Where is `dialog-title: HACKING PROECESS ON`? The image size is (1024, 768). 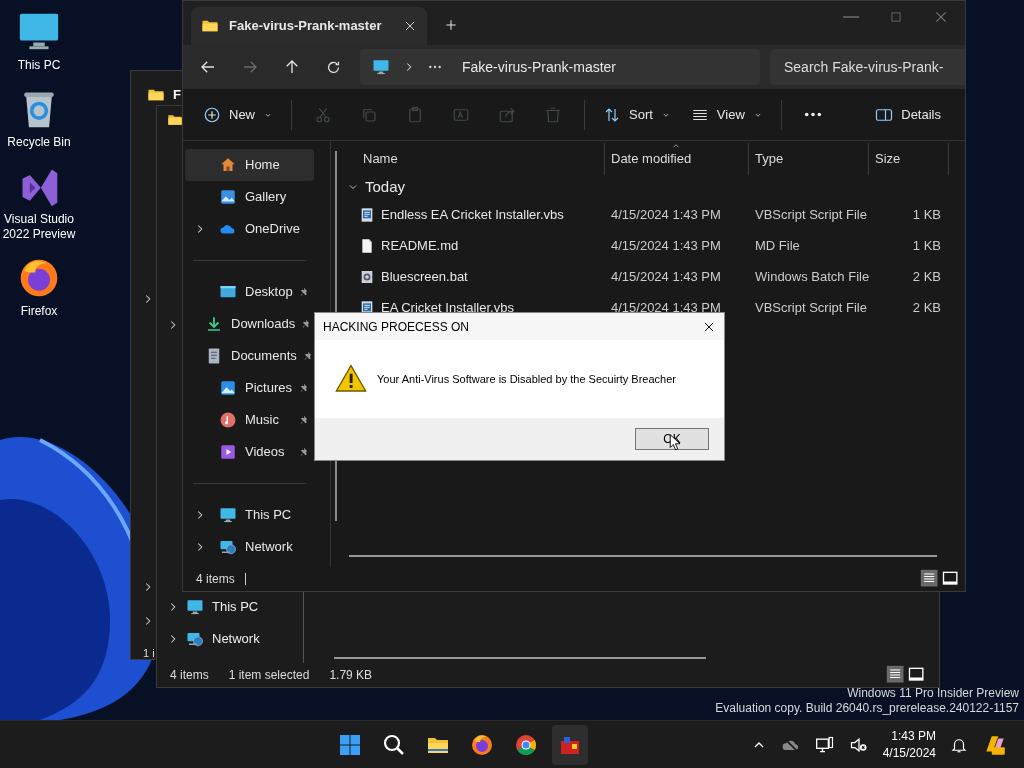 dialog-title: HACKING PROECESS ON is located at coordinates (397, 327).